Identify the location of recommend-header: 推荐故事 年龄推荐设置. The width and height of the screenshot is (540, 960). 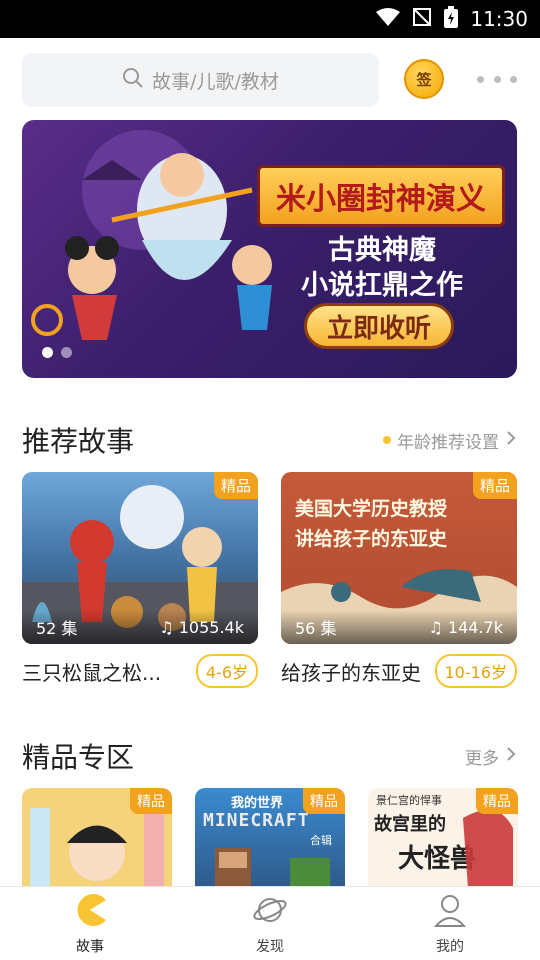
(269, 440).